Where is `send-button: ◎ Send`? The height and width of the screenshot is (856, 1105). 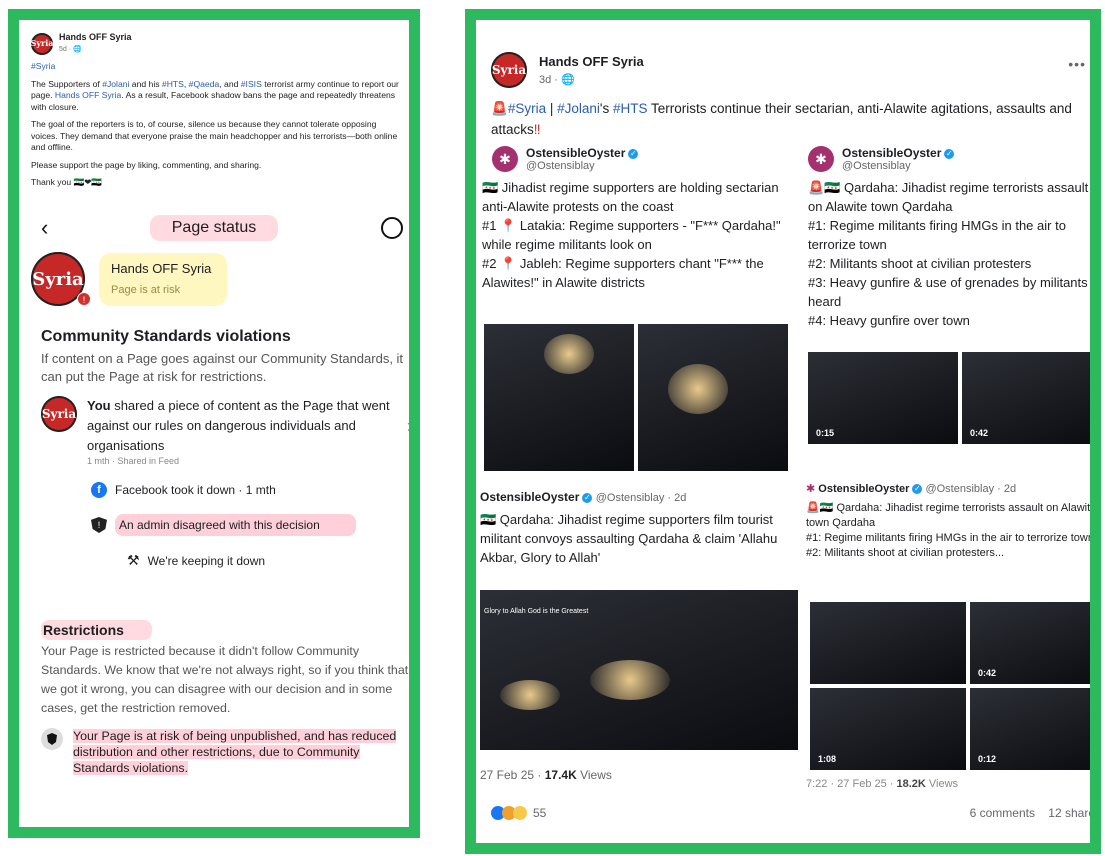
send-button: ◎ Send is located at coordinates (883, 842).